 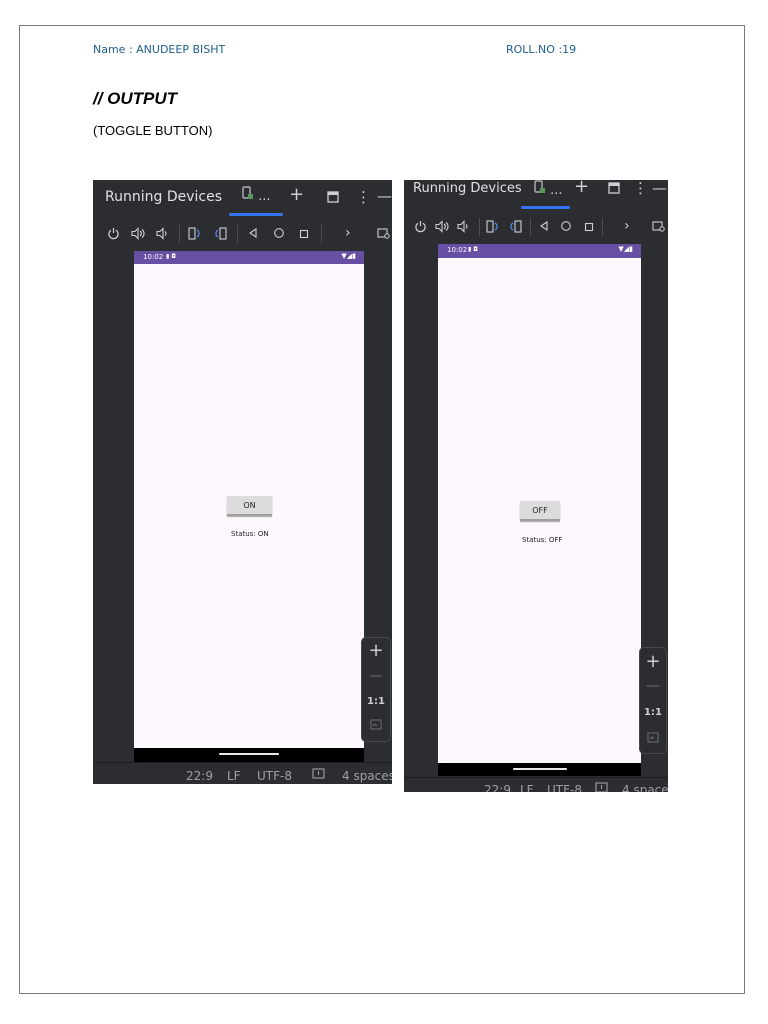 I want to click on toggle-button: OFF, so click(x=540, y=511).